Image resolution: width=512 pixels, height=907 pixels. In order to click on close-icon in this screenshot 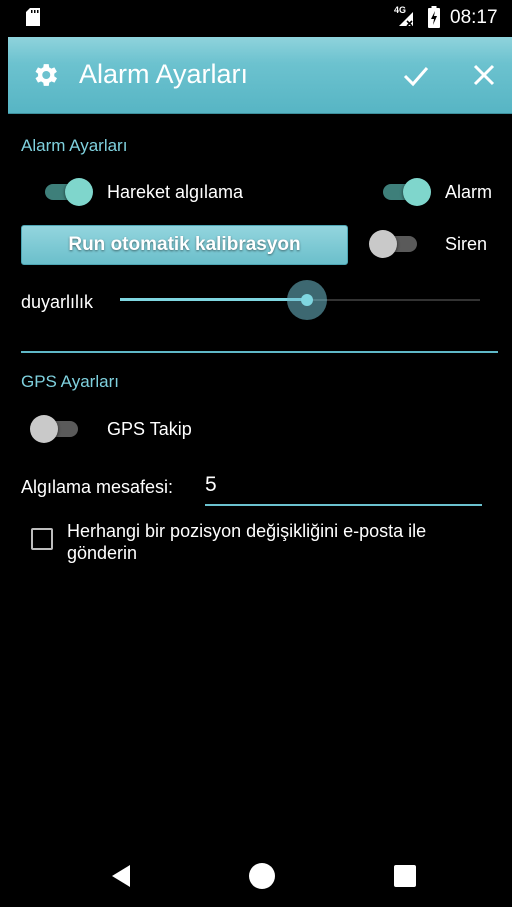, I will do `click(484, 75)`.